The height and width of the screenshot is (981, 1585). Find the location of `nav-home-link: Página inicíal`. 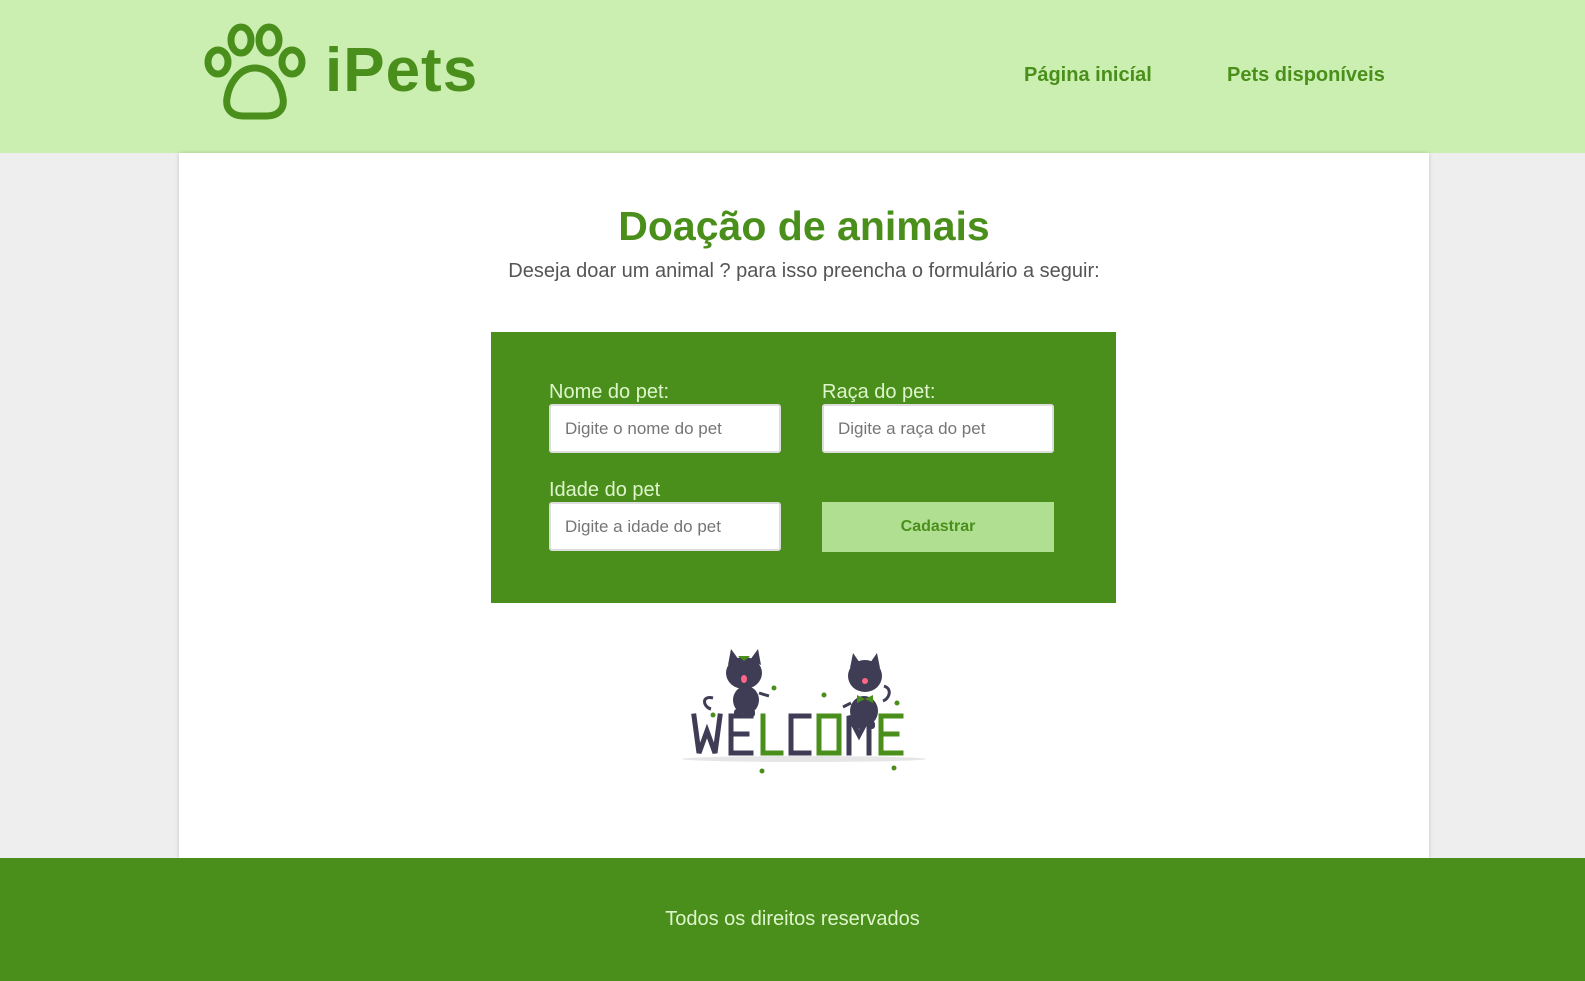

nav-home-link: Página inicíal is located at coordinates (1088, 75).